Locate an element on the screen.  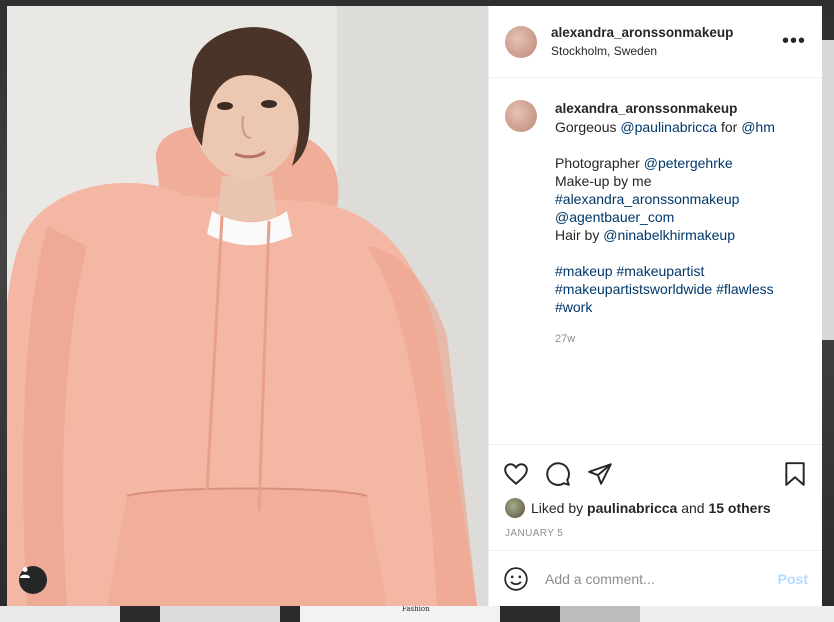
caption-username: alexandra_aronssonmakeup is located at coordinates (665, 109).